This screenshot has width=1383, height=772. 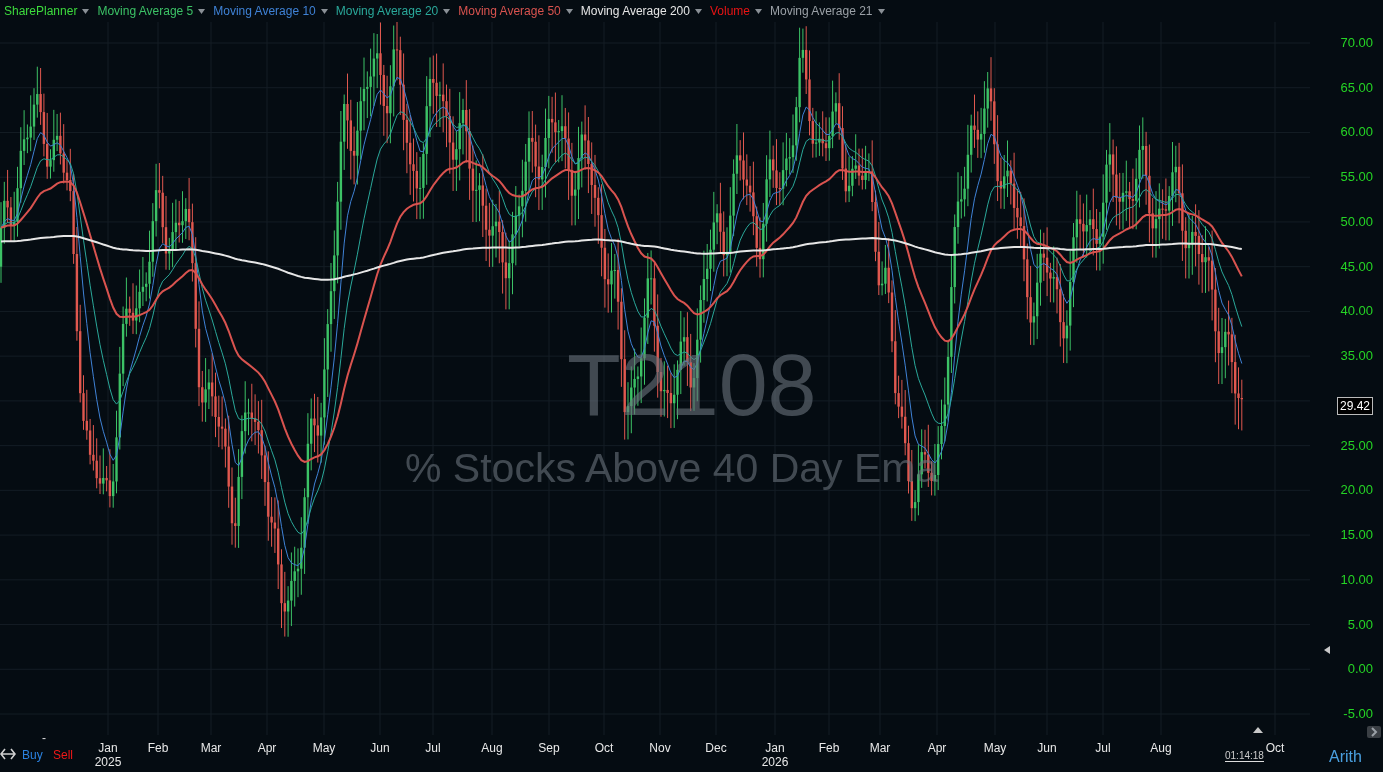 What do you see at coordinates (635, 11) in the screenshot?
I see `legend-item: Moving Average 200` at bounding box center [635, 11].